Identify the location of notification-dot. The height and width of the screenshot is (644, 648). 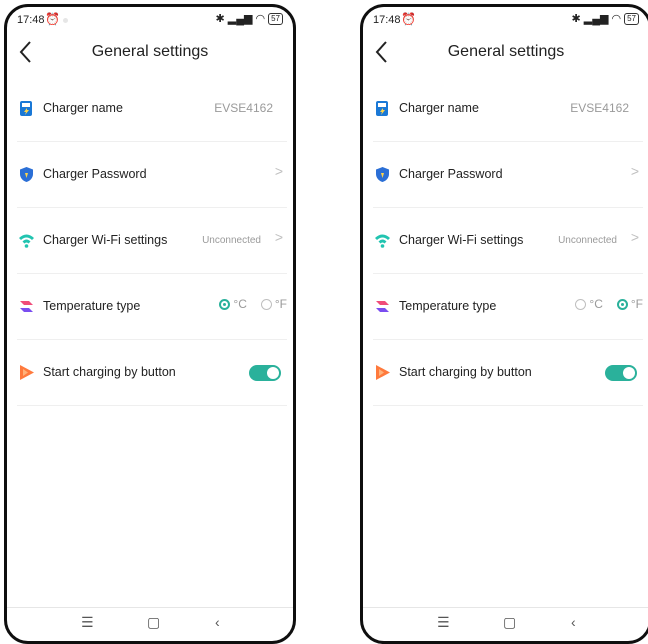
(65, 20).